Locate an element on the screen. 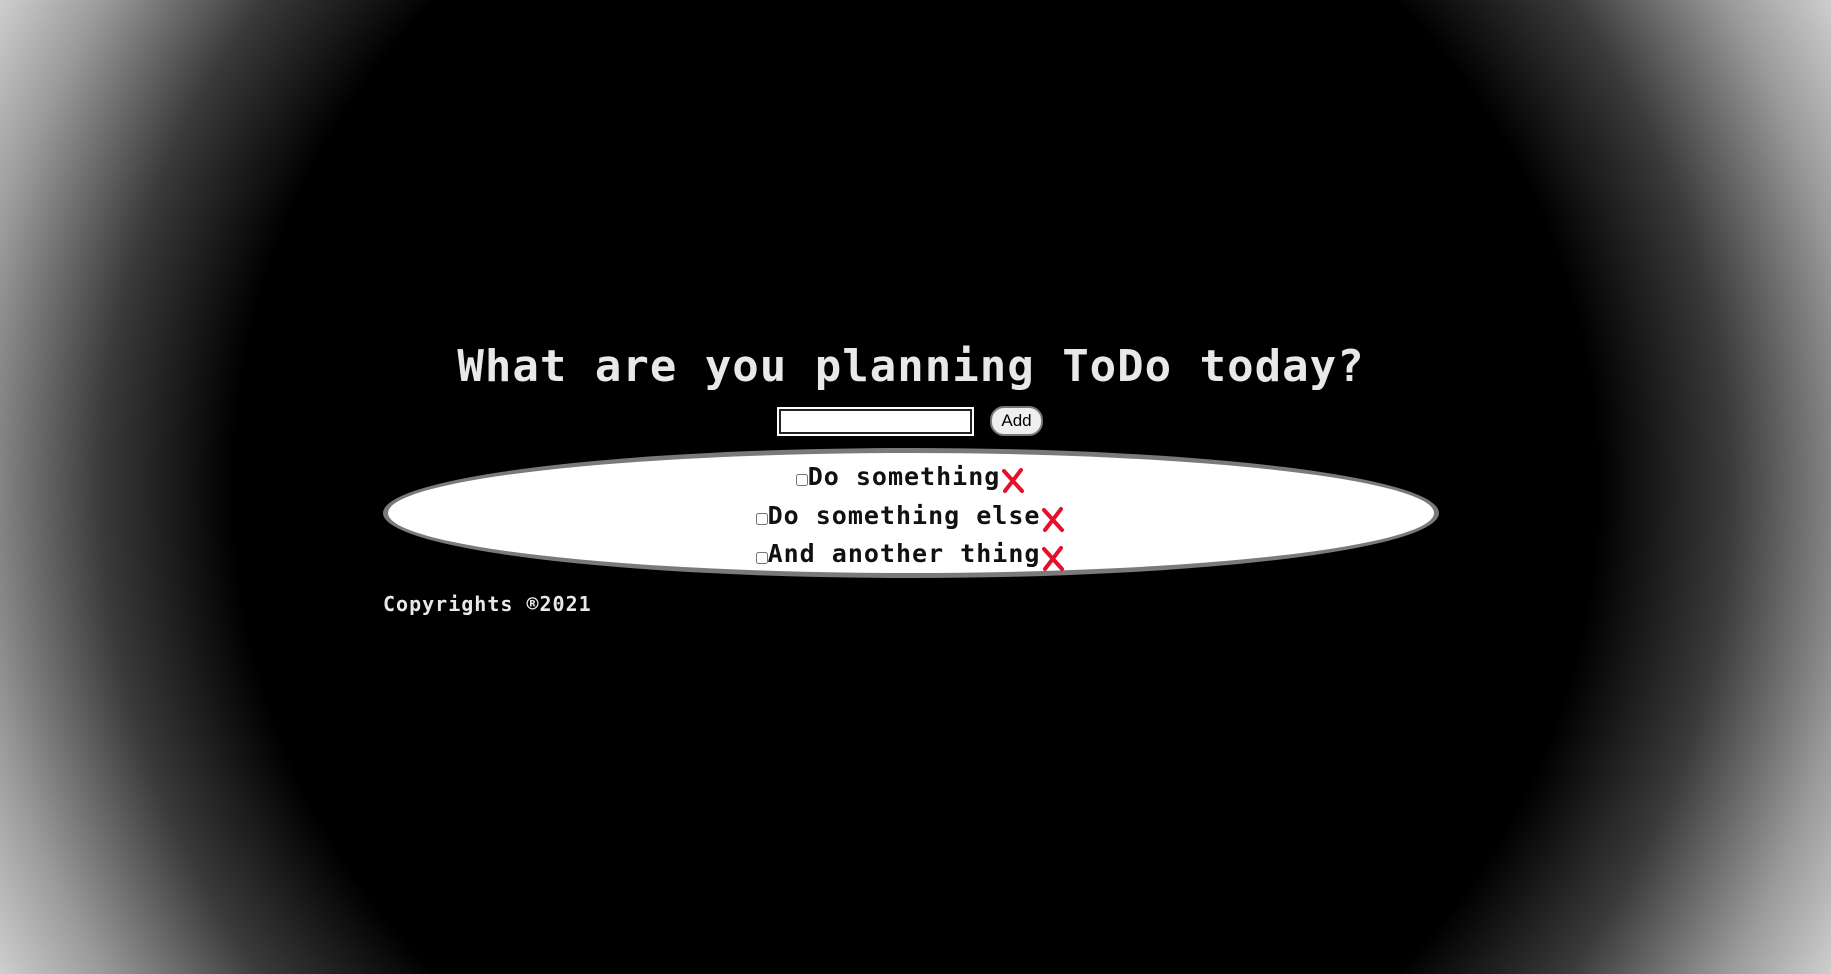  copyright-footer: Copyrights ®2021 is located at coordinates (487, 604).